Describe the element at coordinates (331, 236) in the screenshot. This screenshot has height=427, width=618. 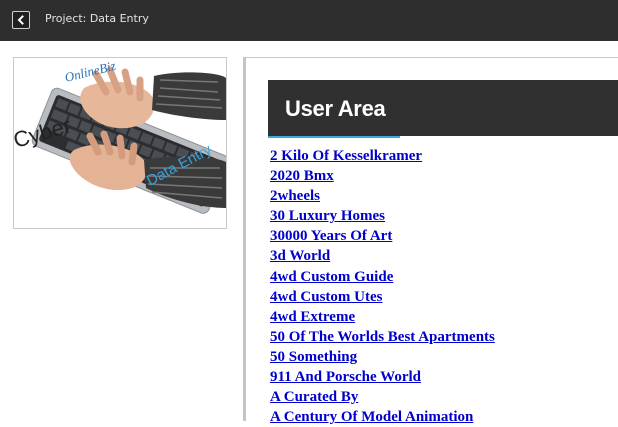
I see `project-link: 30000 Years Of Art` at that location.